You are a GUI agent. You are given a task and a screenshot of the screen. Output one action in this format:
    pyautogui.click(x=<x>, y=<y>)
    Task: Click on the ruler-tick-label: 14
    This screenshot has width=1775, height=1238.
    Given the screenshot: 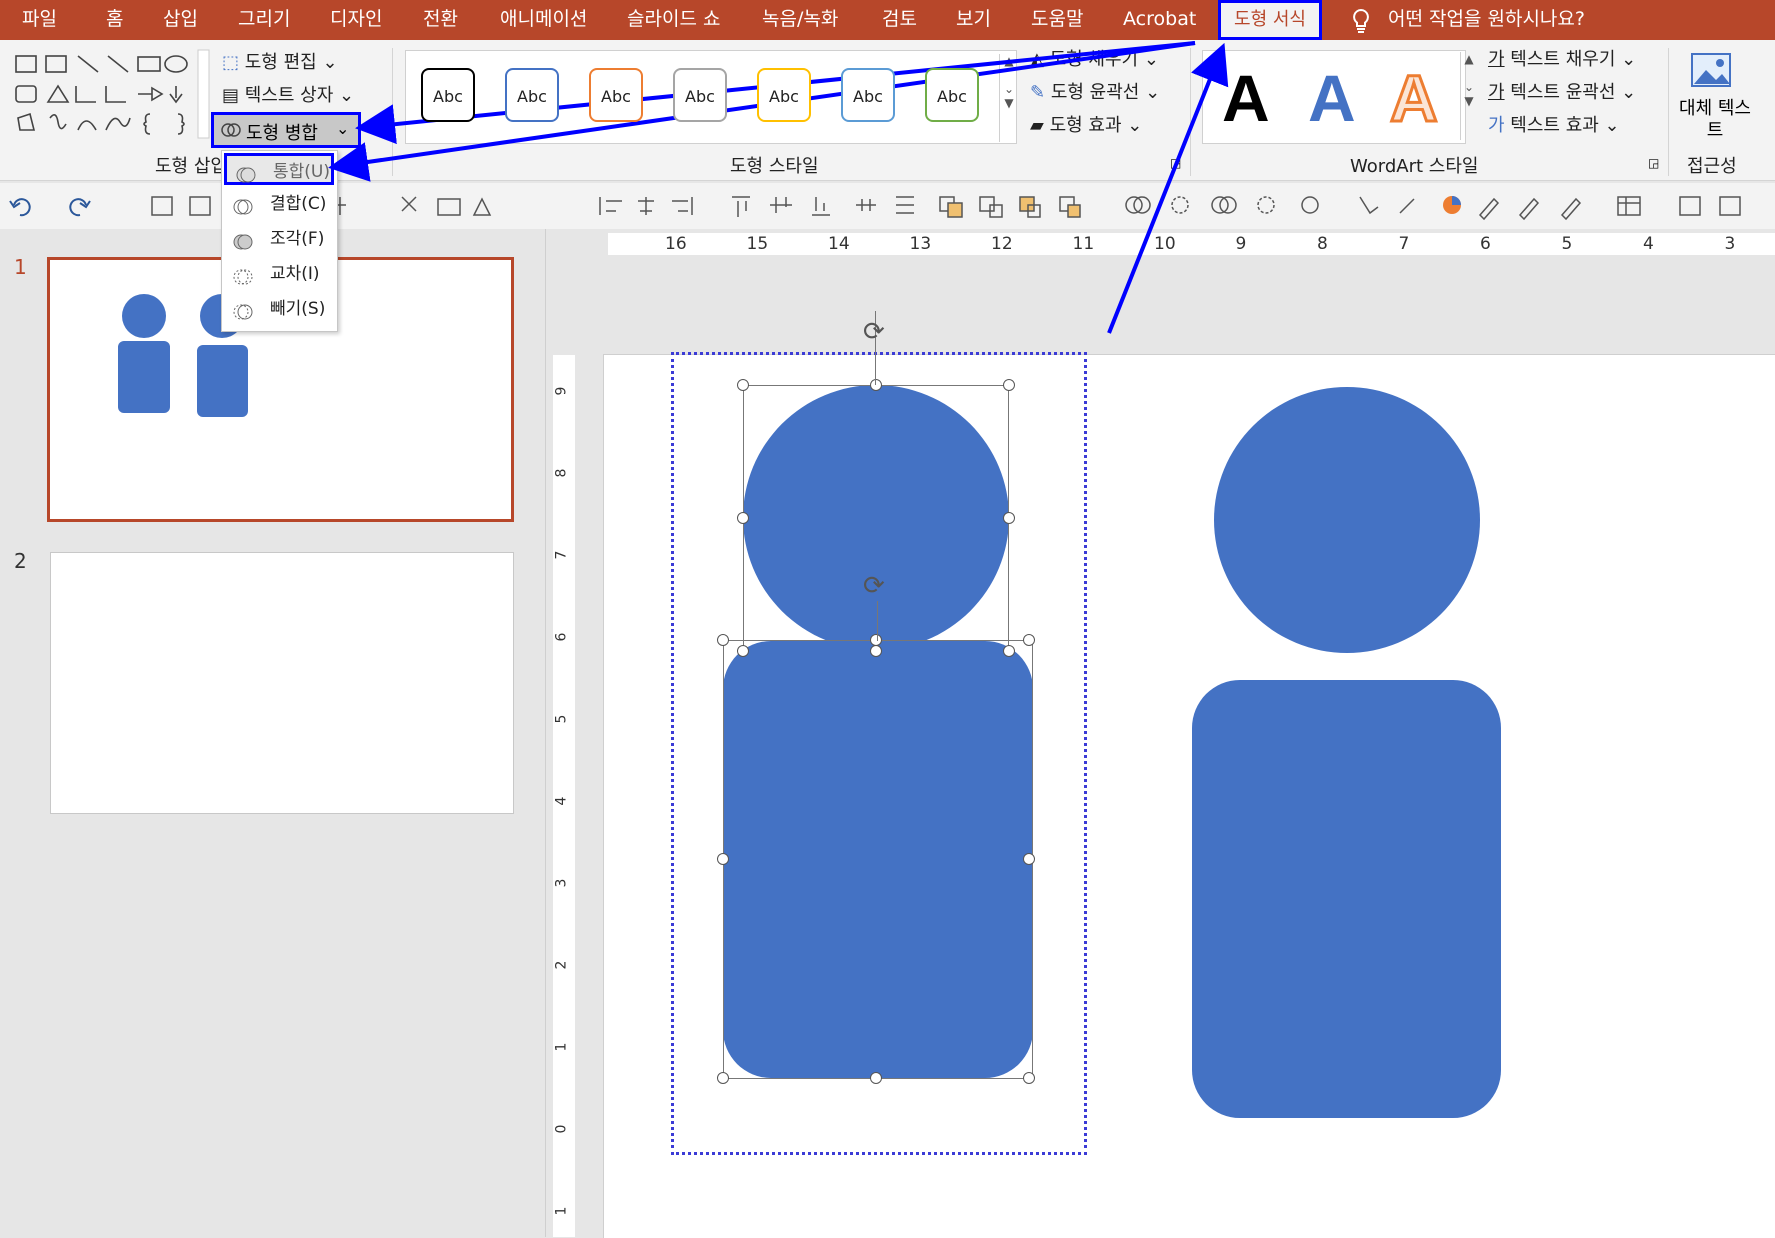 What is the action you would take?
    pyautogui.click(x=839, y=244)
    